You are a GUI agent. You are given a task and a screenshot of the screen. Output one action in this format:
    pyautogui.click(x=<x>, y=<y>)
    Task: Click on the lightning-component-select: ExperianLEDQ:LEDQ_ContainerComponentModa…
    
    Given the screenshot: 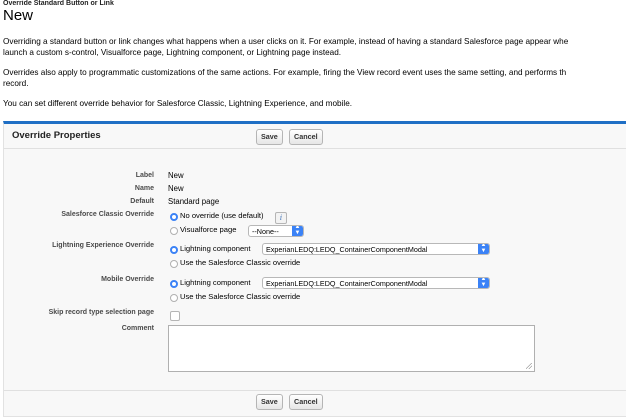 What is the action you would take?
    pyautogui.click(x=376, y=249)
    